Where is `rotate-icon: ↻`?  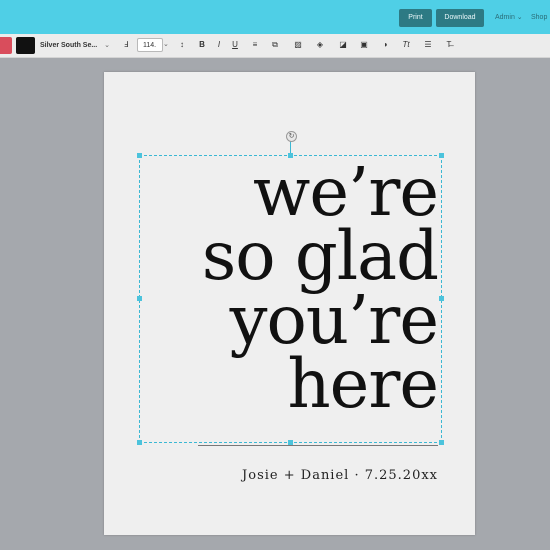
rotate-icon: ↻ is located at coordinates (291, 136).